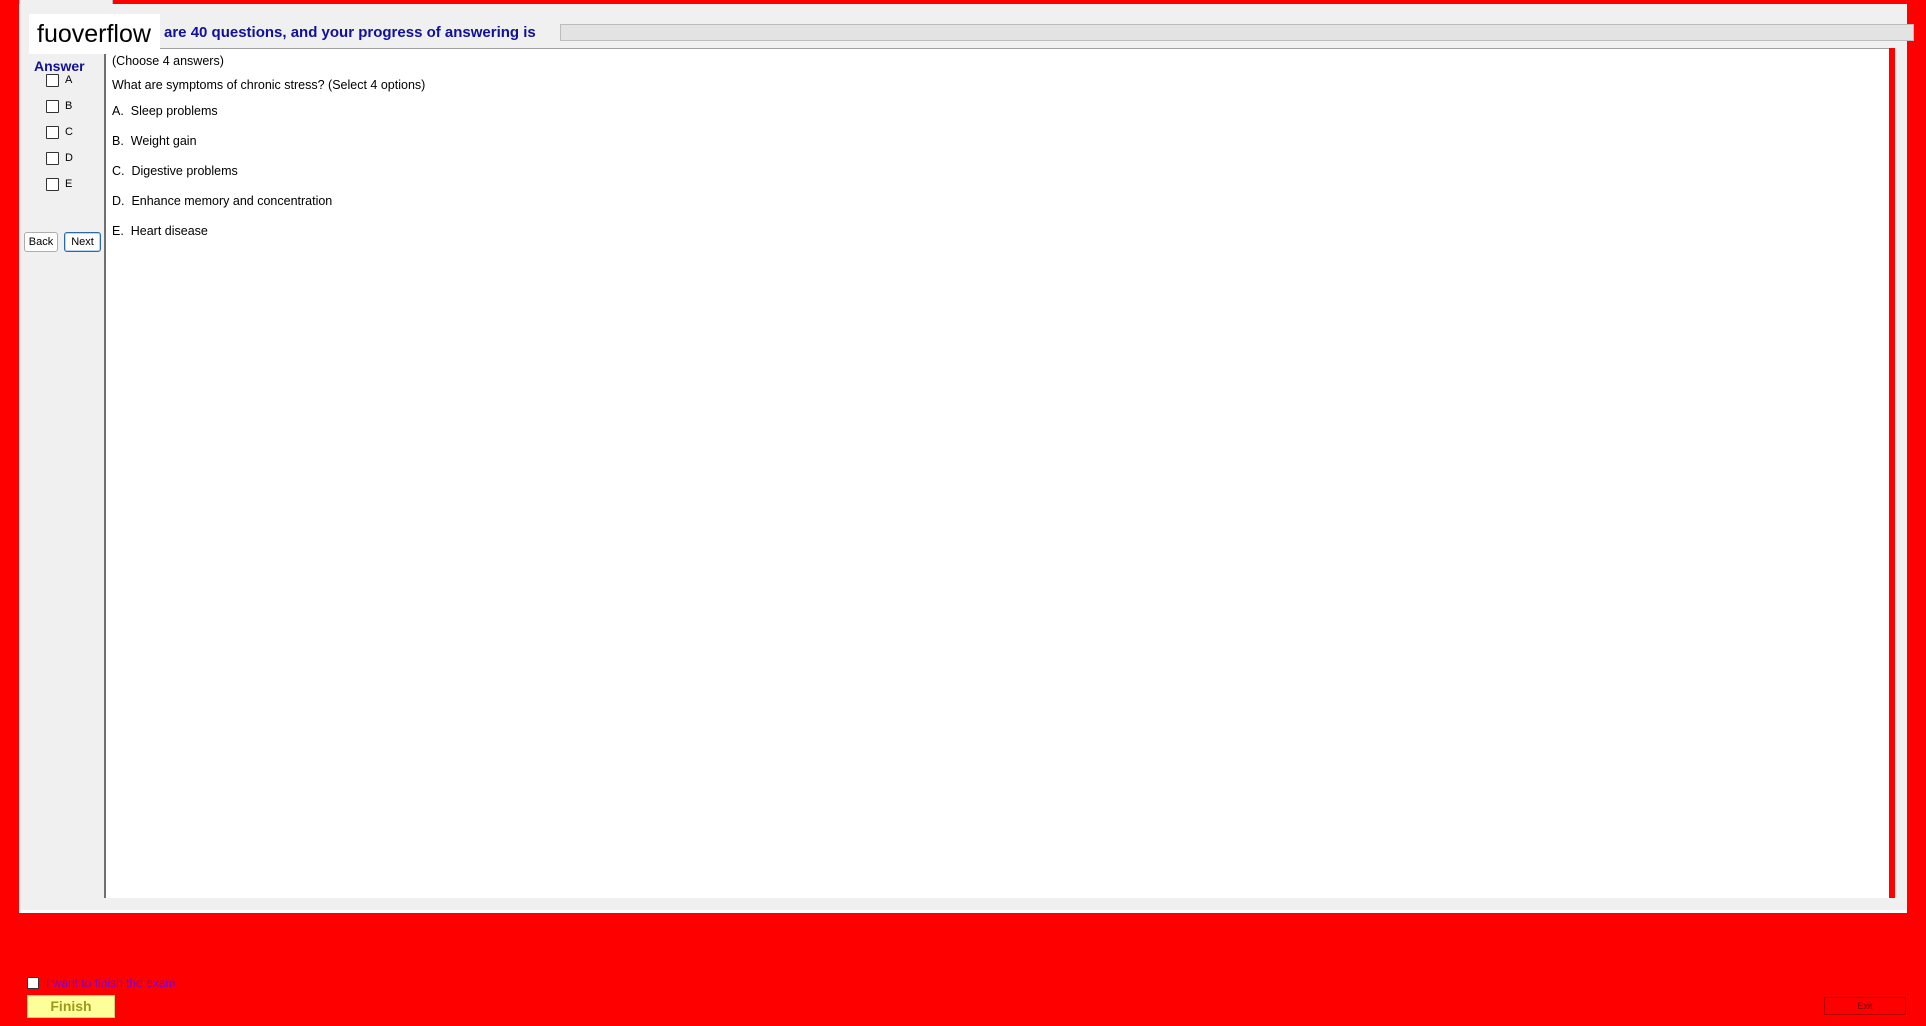  What do you see at coordinates (1865, 1006) in the screenshot?
I see `exit-button: Exit` at bounding box center [1865, 1006].